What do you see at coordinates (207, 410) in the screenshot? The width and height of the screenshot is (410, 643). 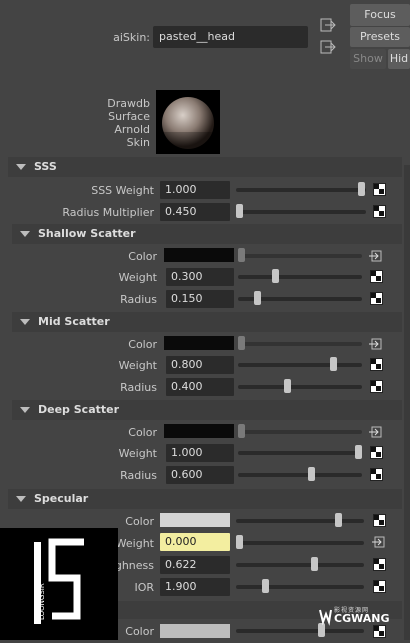 I see `section-header-deep-scatter: Deep Scatter` at bounding box center [207, 410].